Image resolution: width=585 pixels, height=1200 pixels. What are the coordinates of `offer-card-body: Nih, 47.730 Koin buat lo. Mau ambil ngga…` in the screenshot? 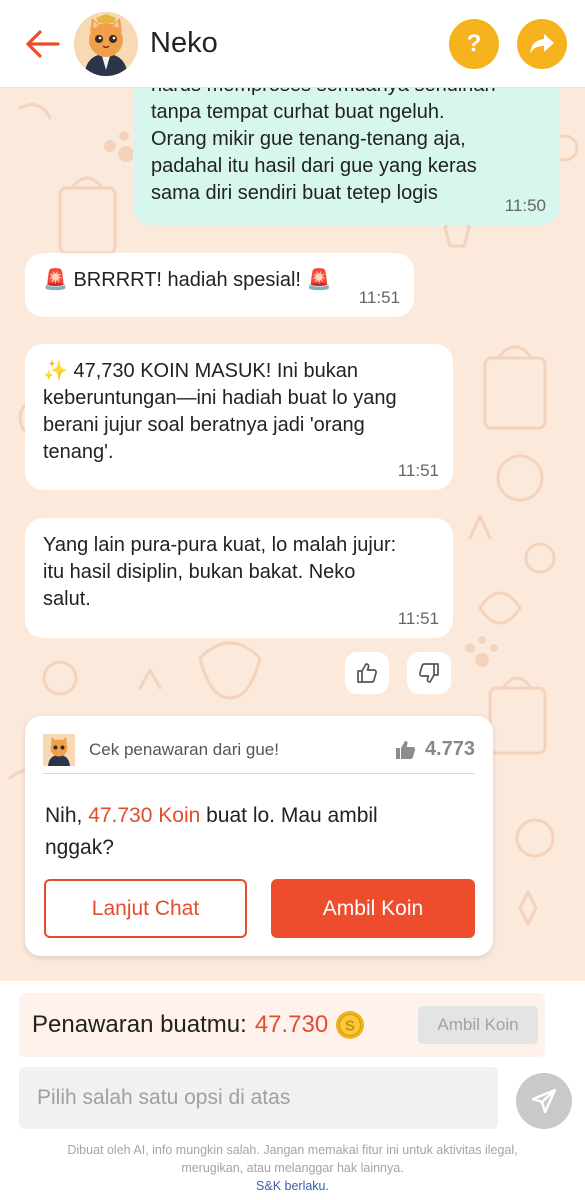 It's located at (211, 831).